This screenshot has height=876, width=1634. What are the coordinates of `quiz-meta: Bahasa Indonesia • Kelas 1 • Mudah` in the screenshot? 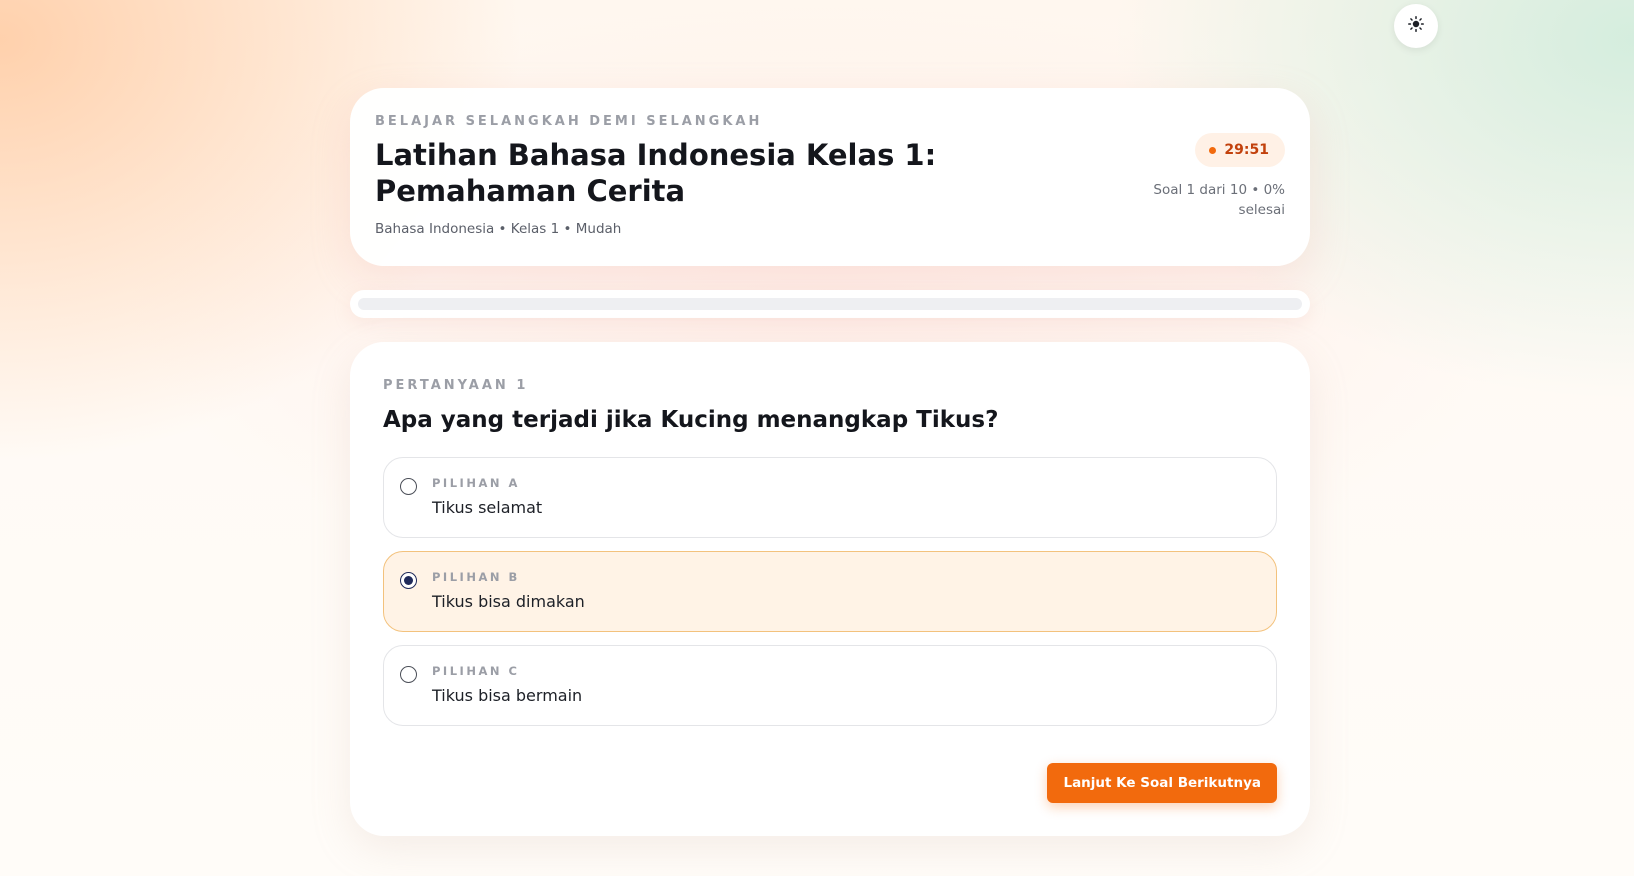 It's located at (498, 229).